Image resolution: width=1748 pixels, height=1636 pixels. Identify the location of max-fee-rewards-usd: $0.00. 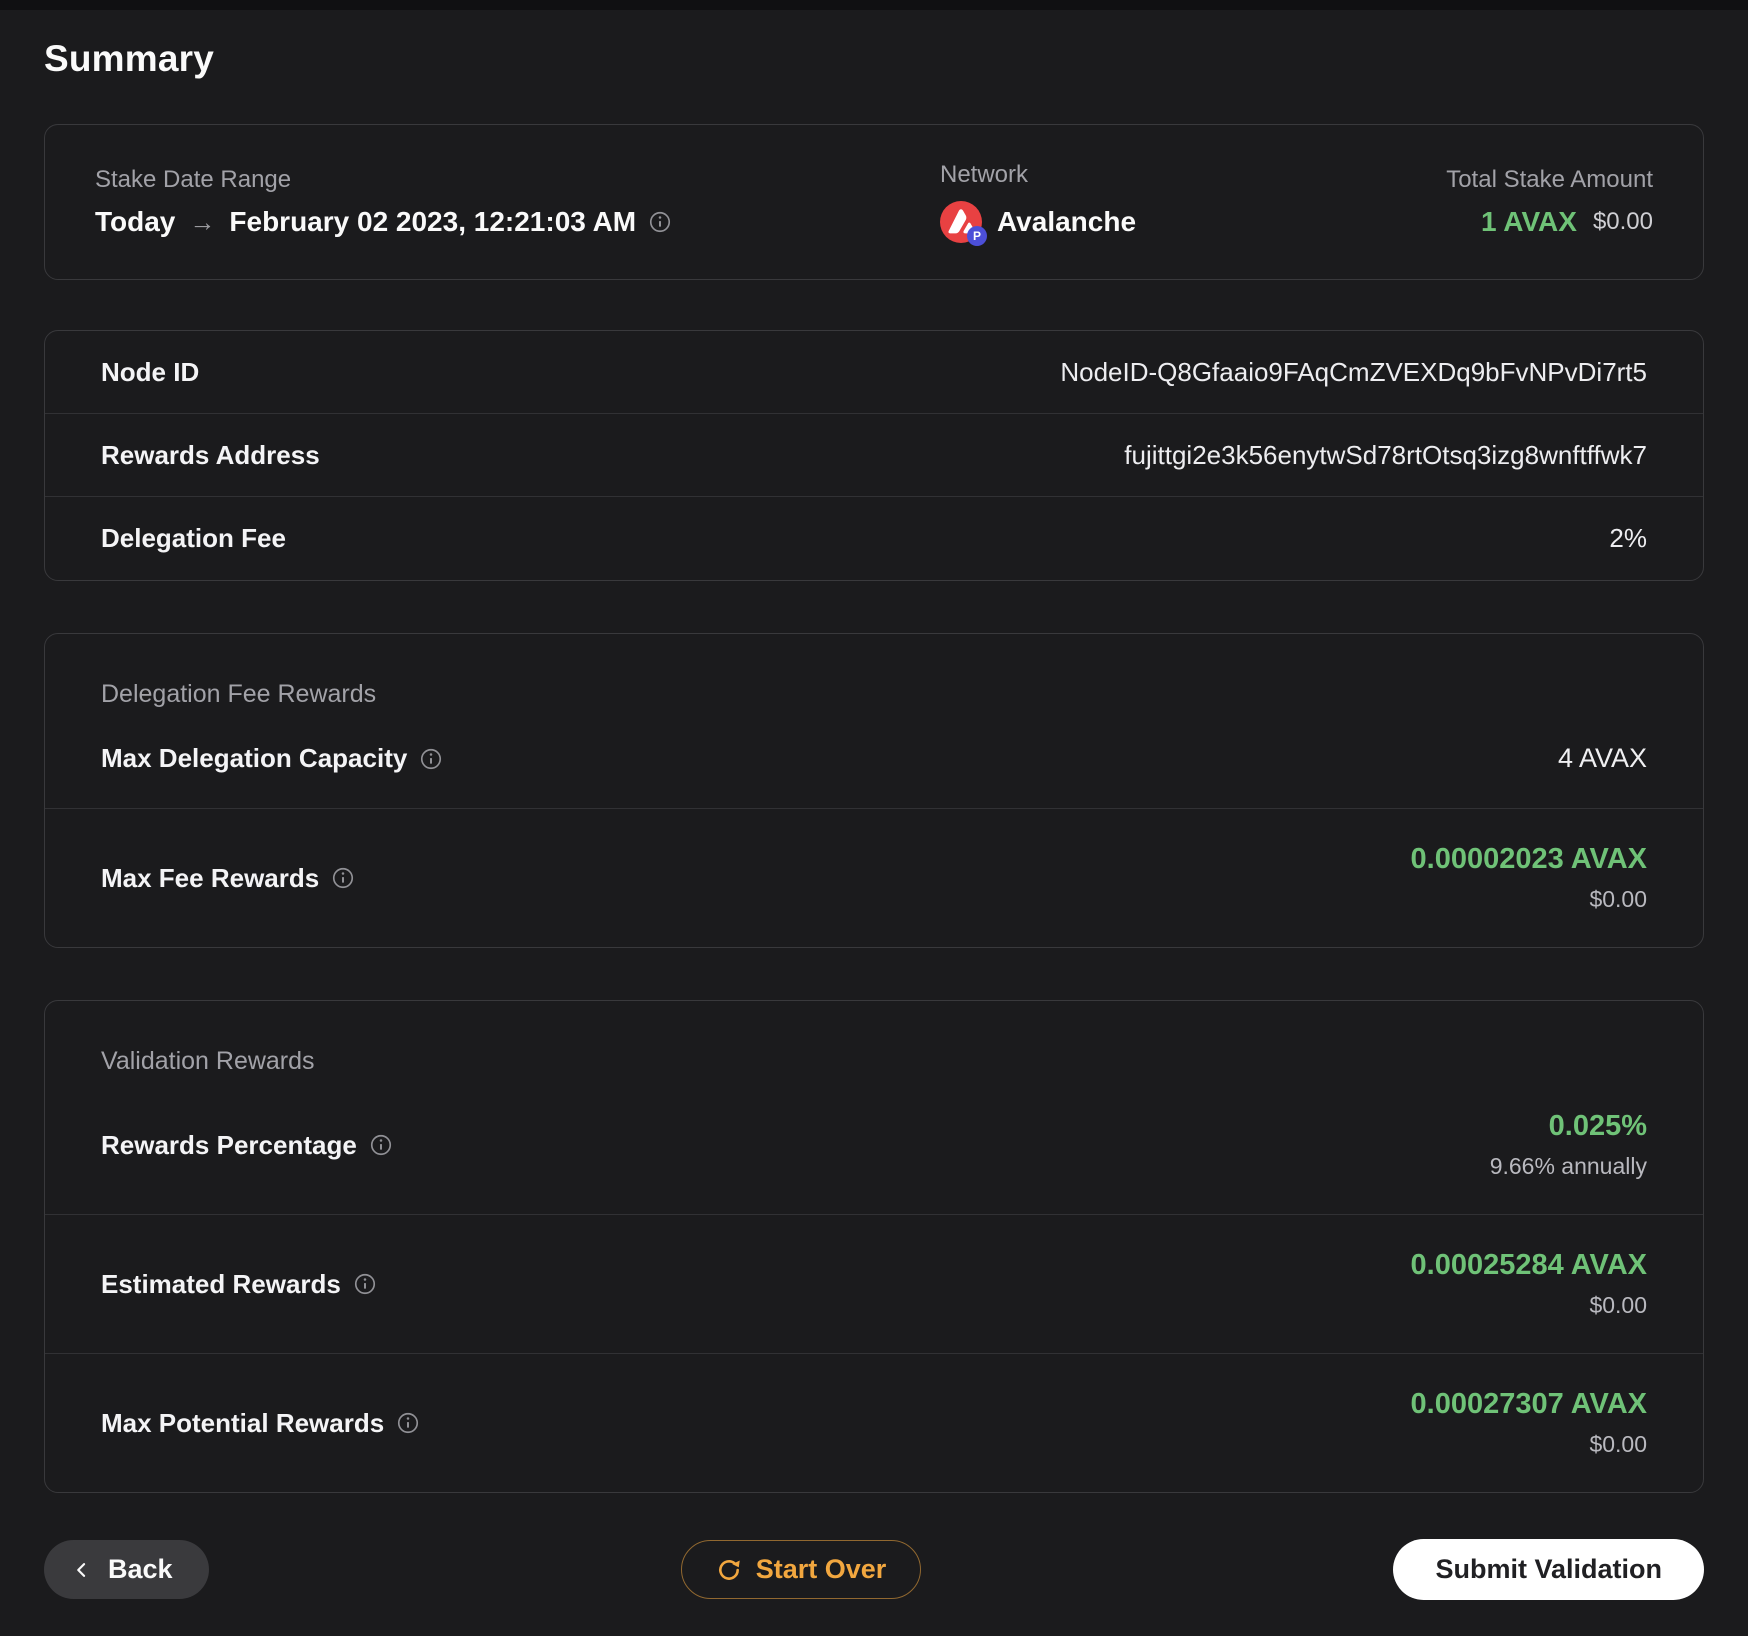
(1618, 899).